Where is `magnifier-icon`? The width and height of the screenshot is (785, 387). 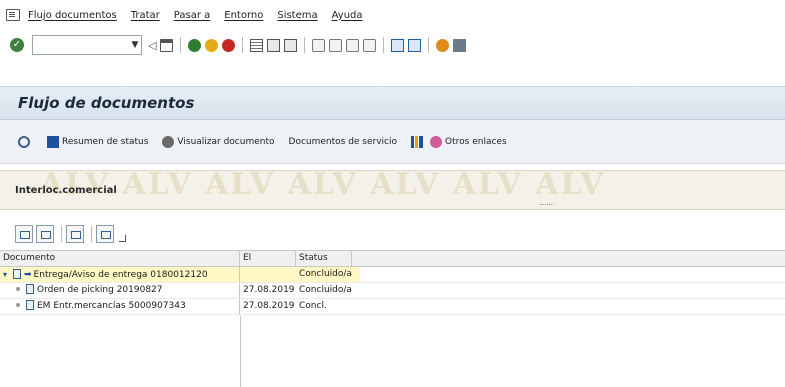
magnifier-icon is located at coordinates (24, 141).